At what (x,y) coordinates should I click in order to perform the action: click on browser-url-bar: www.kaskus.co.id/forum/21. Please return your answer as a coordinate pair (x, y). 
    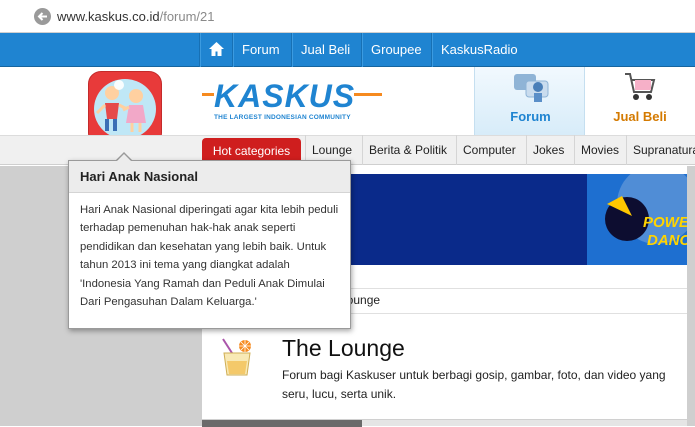
    Looking at the image, I should click on (347, 16).